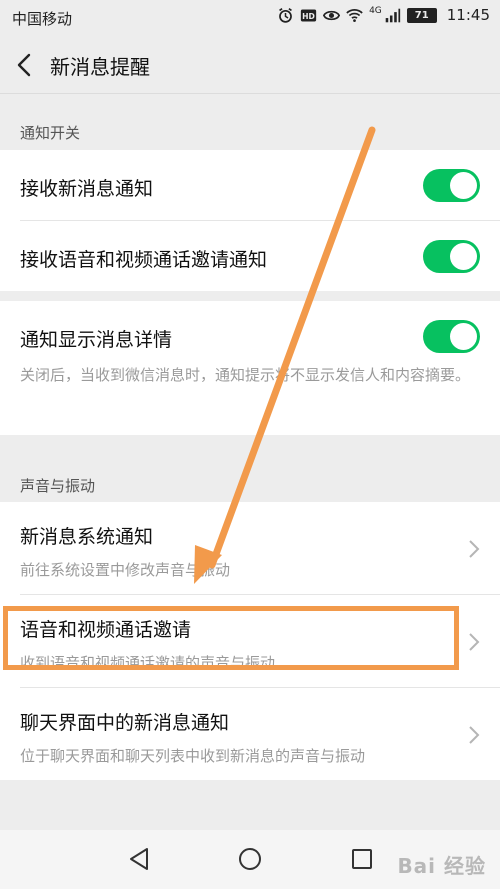  Describe the element at coordinates (392, 15) in the screenshot. I see `signal-icon` at that location.